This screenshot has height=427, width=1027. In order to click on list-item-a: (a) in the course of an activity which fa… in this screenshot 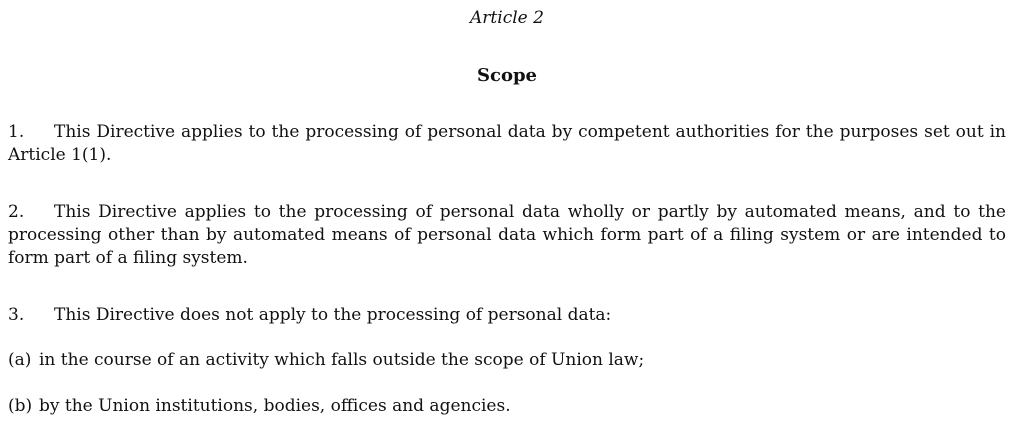, I will do `click(507, 360)`.